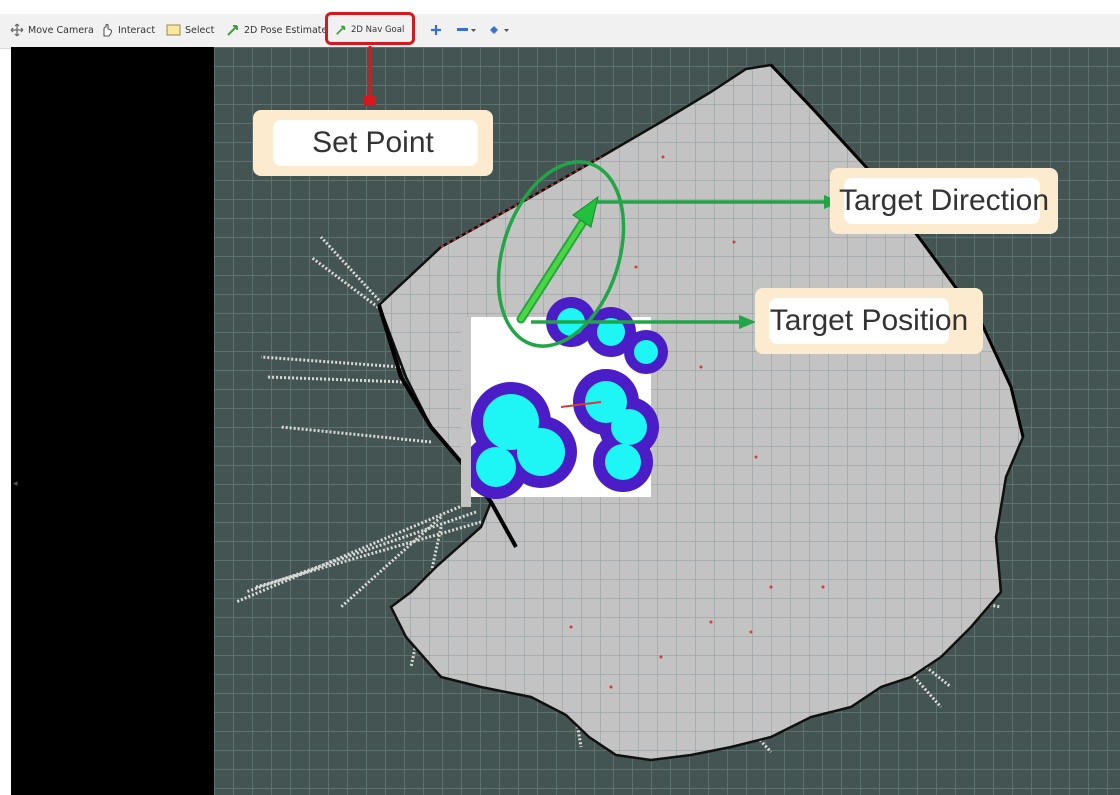 The image size is (1120, 795). I want to click on set-point-connector, so click(370, 76).